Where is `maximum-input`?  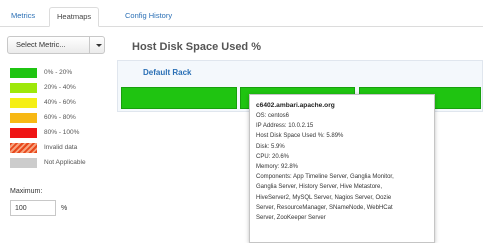
maximum-input is located at coordinates (33, 208).